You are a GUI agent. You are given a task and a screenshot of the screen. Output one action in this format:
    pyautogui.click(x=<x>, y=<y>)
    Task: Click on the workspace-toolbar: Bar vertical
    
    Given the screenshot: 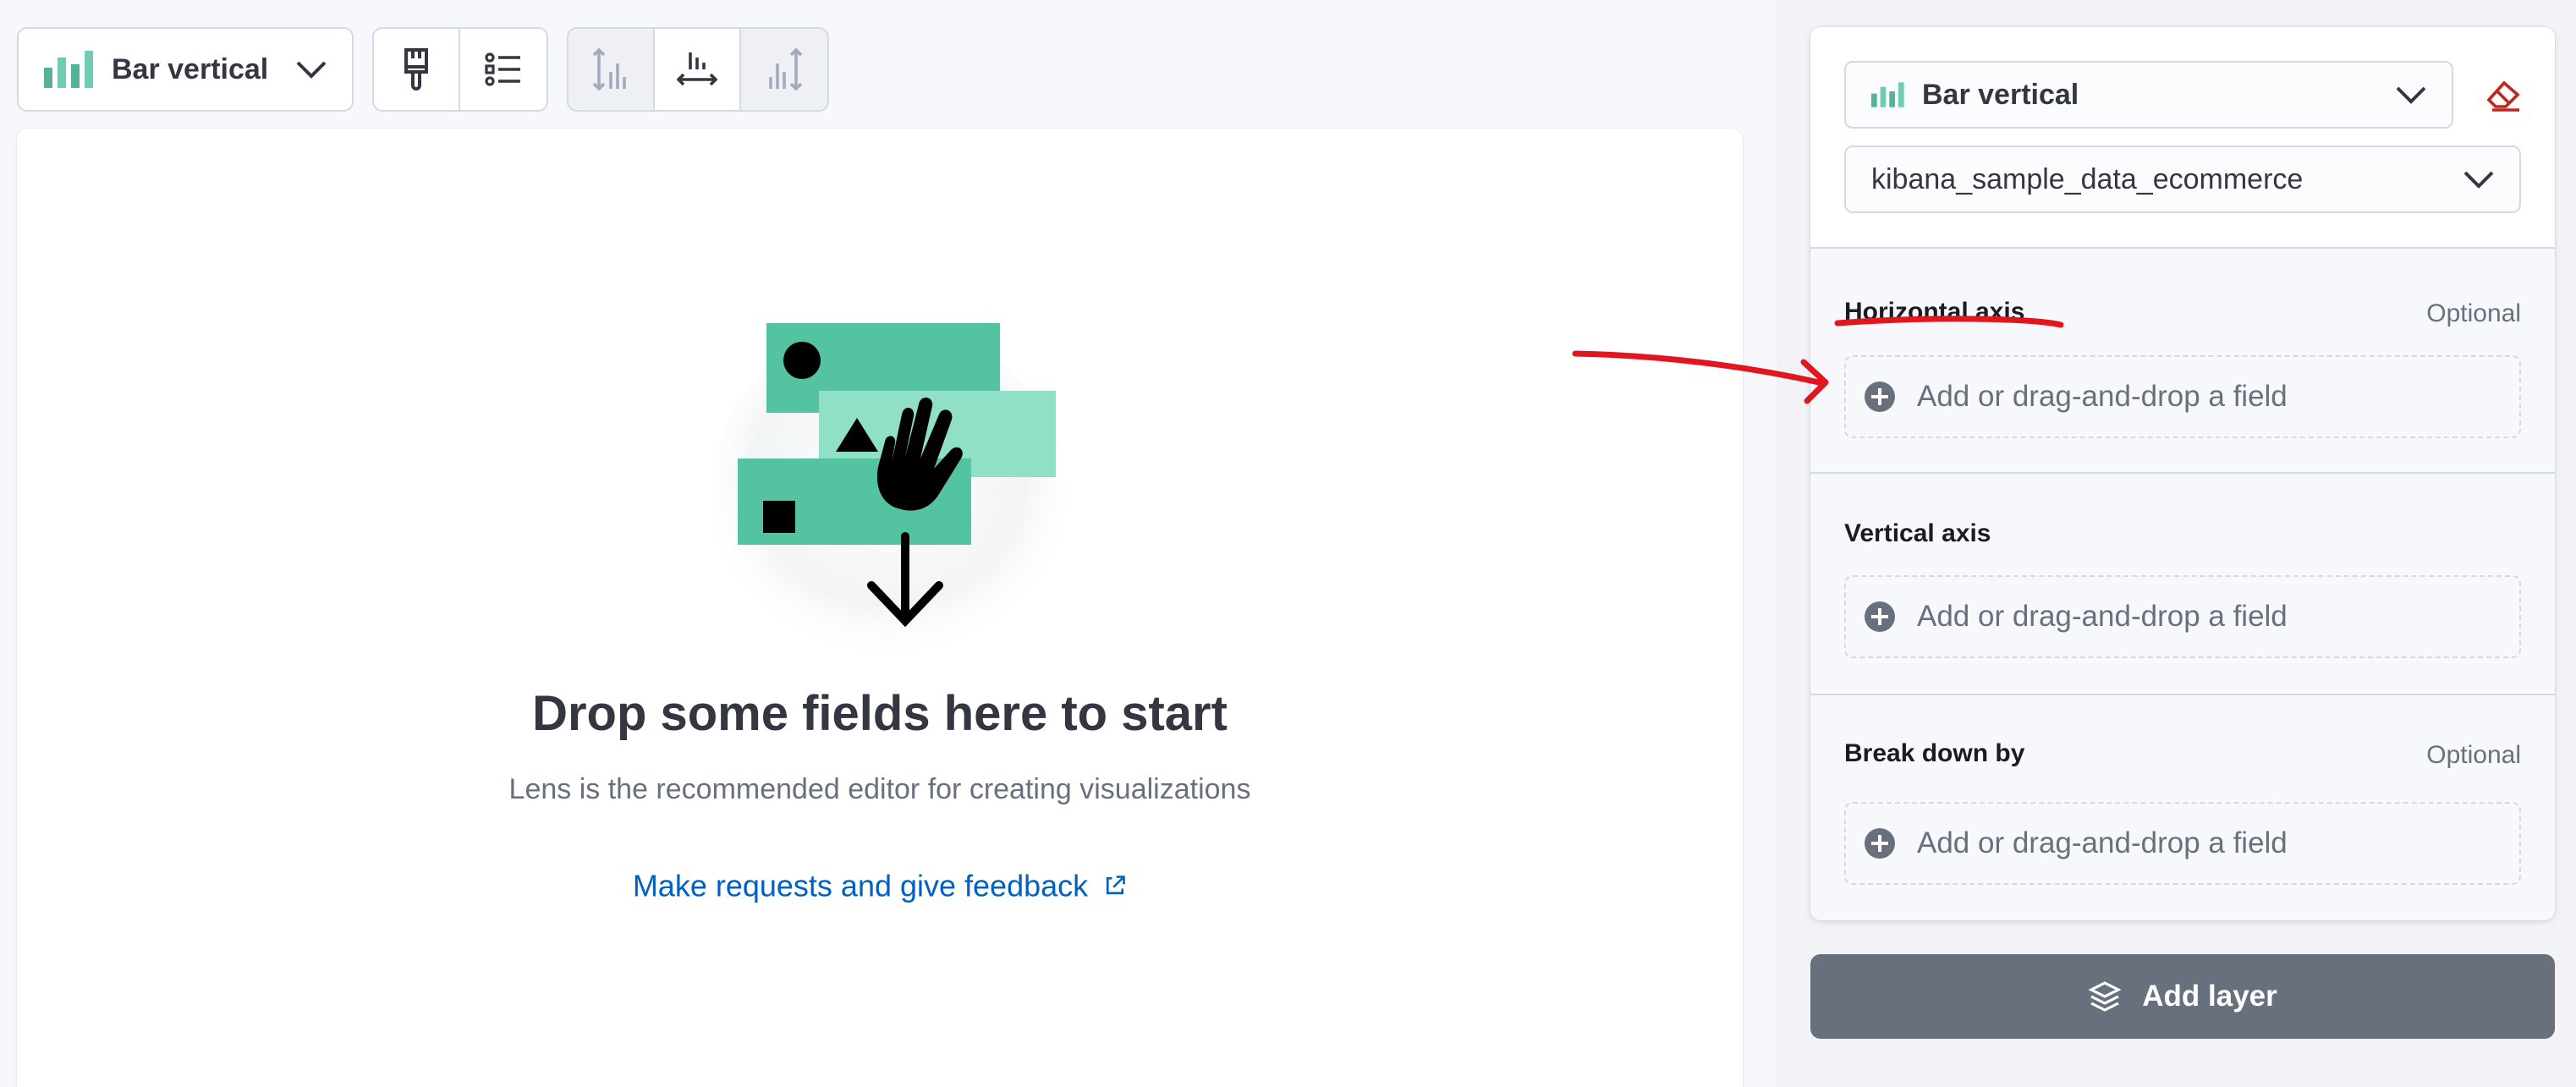 What is the action you would take?
    pyautogui.click(x=423, y=69)
    